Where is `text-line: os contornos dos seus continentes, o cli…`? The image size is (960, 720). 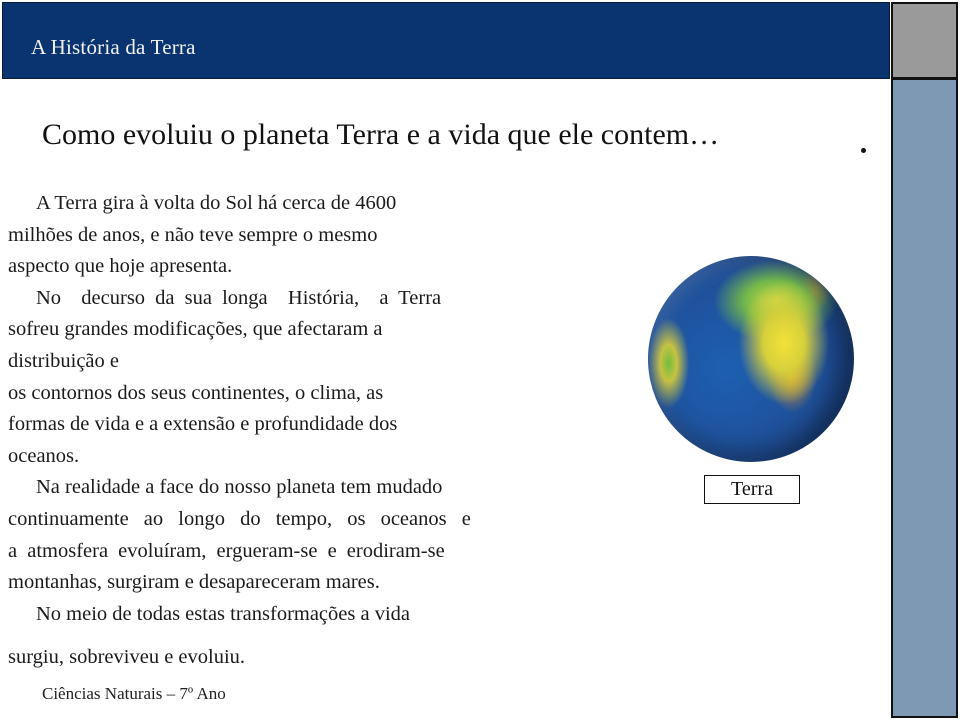
text-line: os contornos dos seus continentes, o cli… is located at coordinates (196, 392).